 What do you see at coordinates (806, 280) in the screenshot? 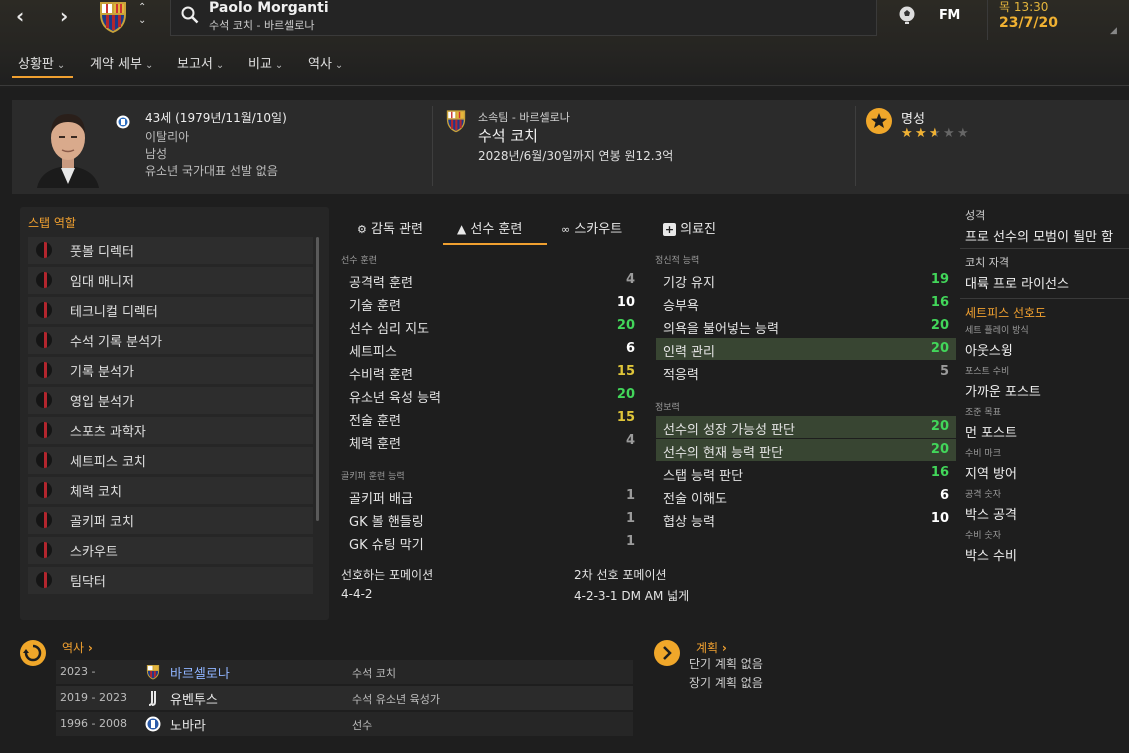
I see `attribute-row: 기강 유지 19` at bounding box center [806, 280].